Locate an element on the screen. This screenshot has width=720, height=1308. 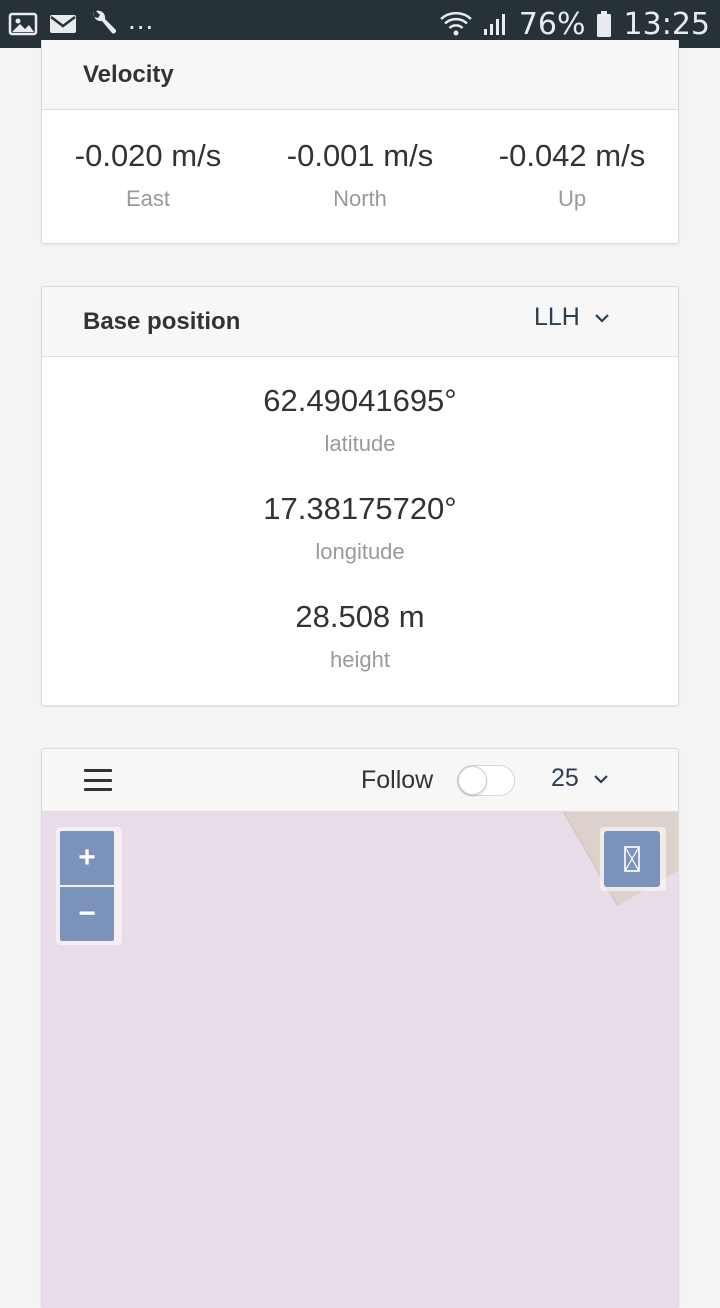
follow-label: Follow is located at coordinates (397, 780).